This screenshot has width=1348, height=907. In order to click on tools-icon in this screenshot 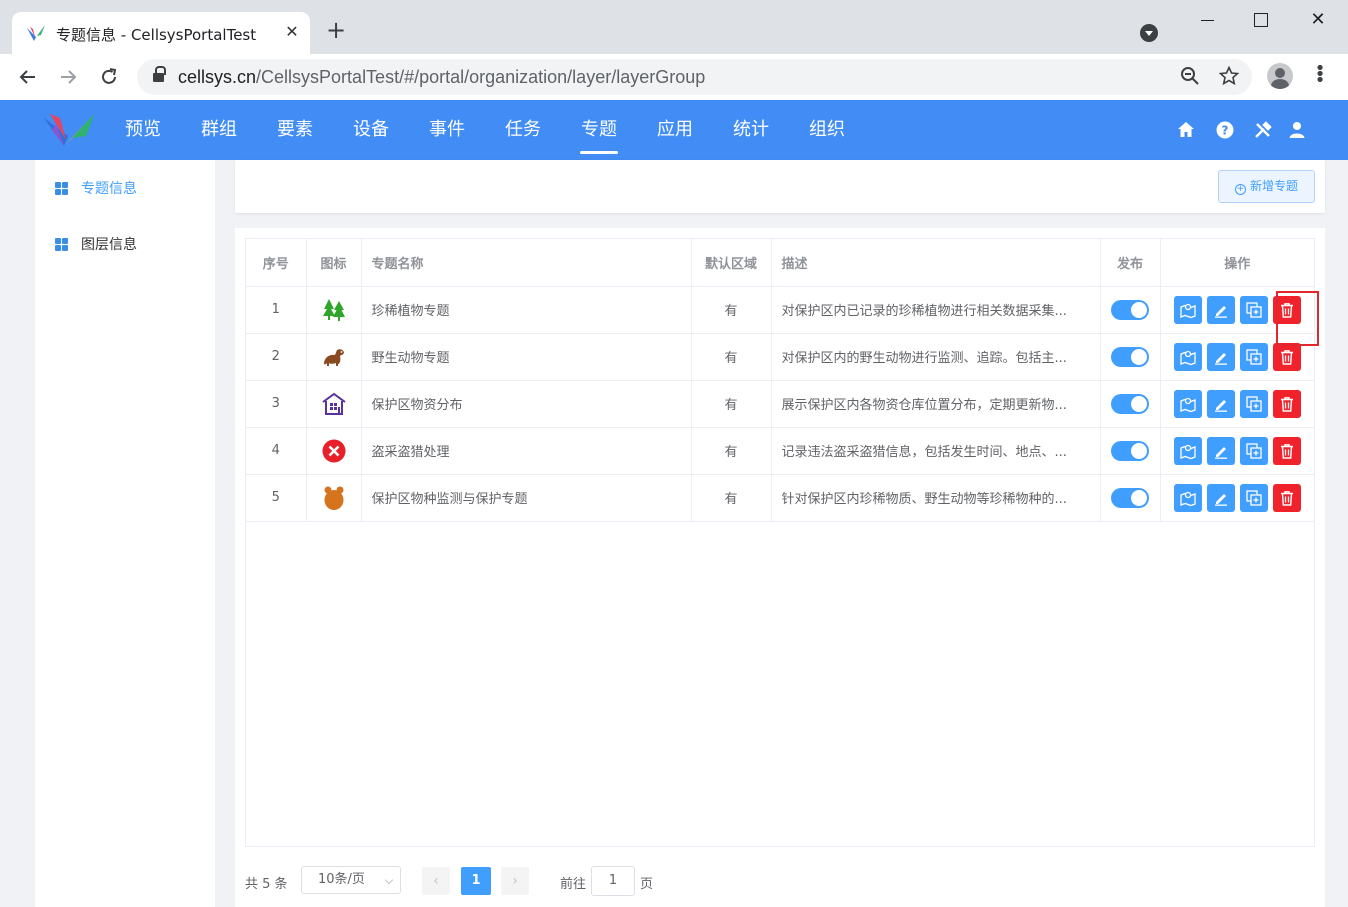, I will do `click(1263, 130)`.